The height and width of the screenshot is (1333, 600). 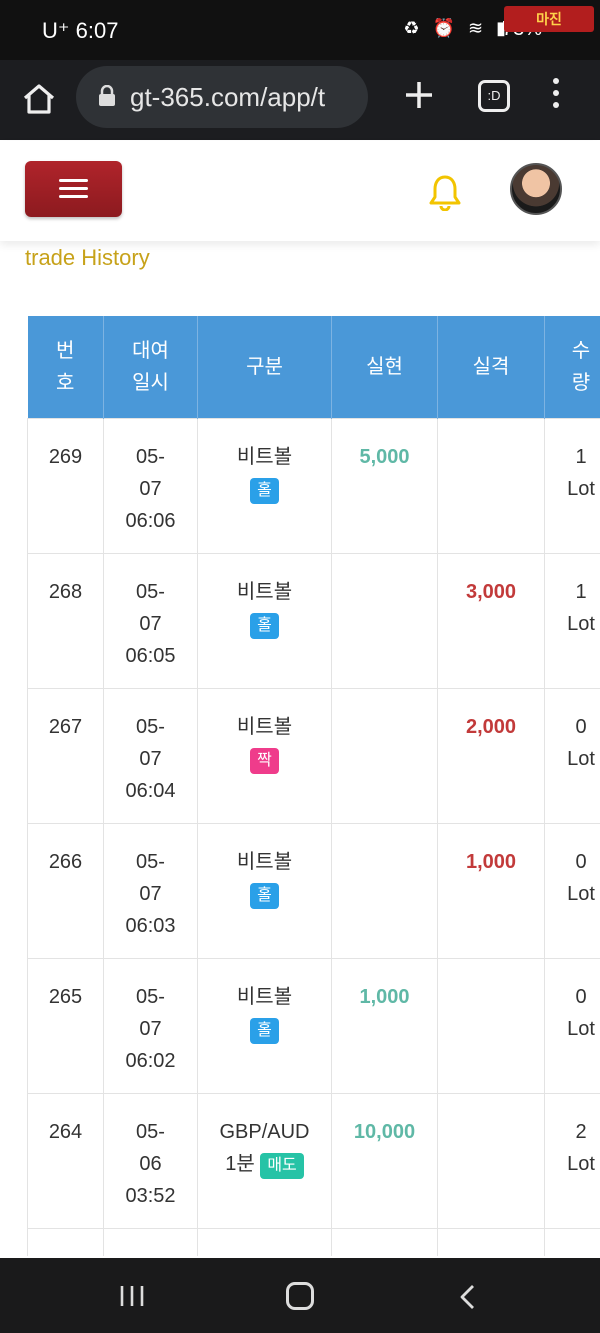 I want to click on address-bar: gt-365.com/app/t, so click(x=222, y=97).